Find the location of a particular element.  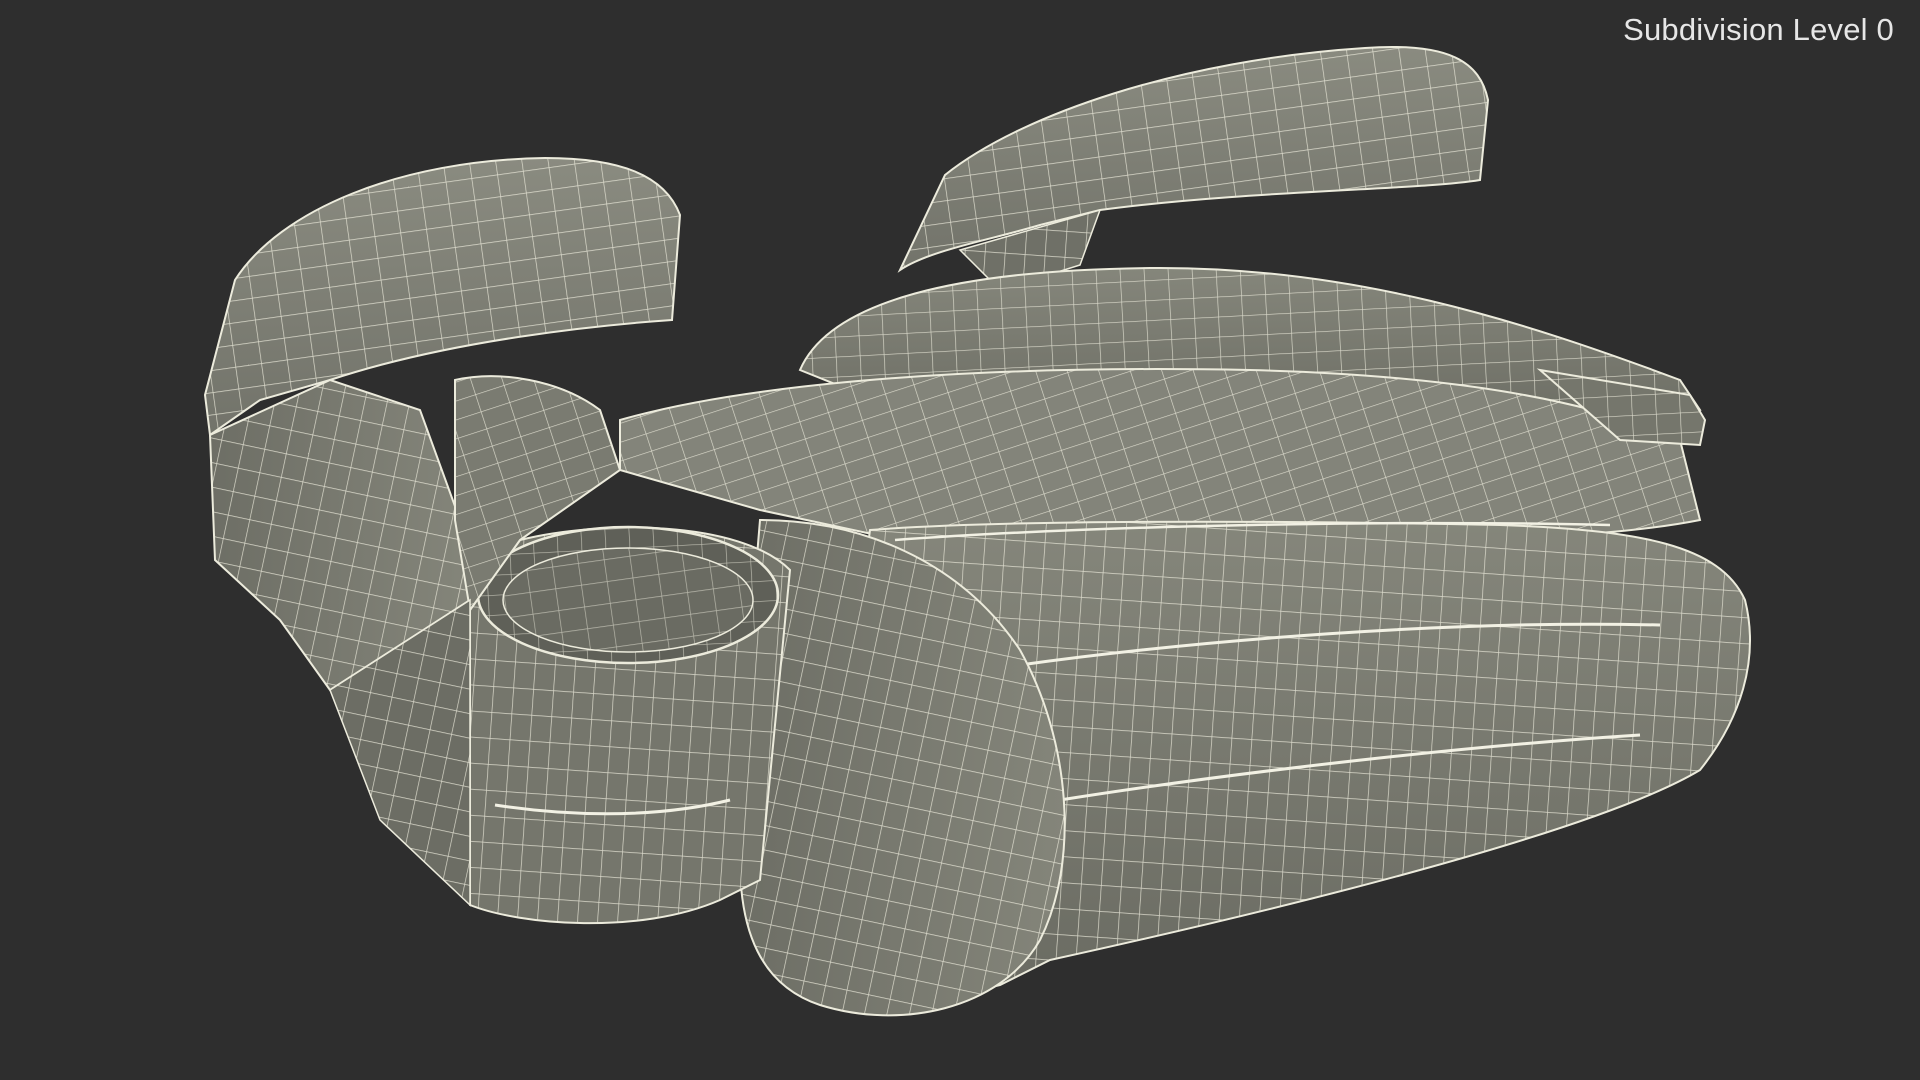

cup-holder is located at coordinates (630, 725).